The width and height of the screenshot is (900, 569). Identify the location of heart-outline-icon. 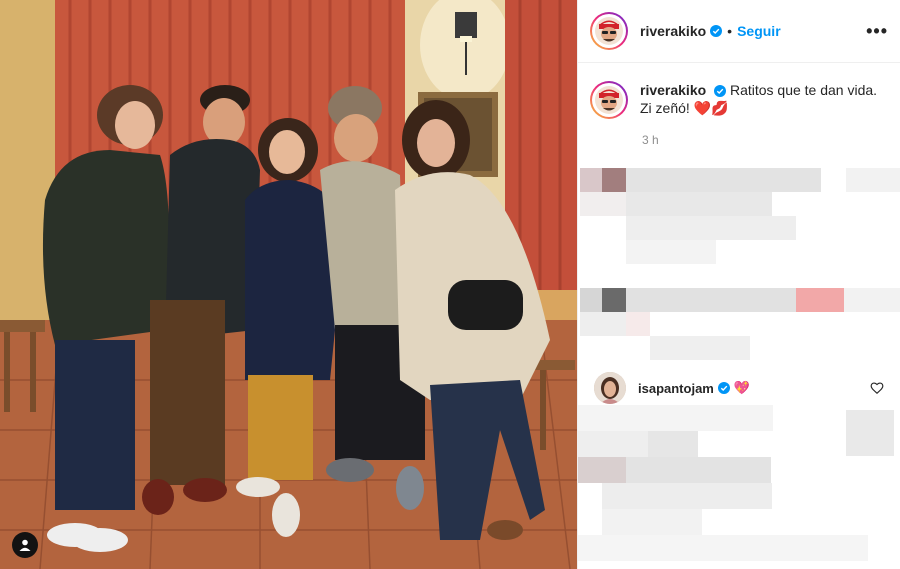
(877, 388).